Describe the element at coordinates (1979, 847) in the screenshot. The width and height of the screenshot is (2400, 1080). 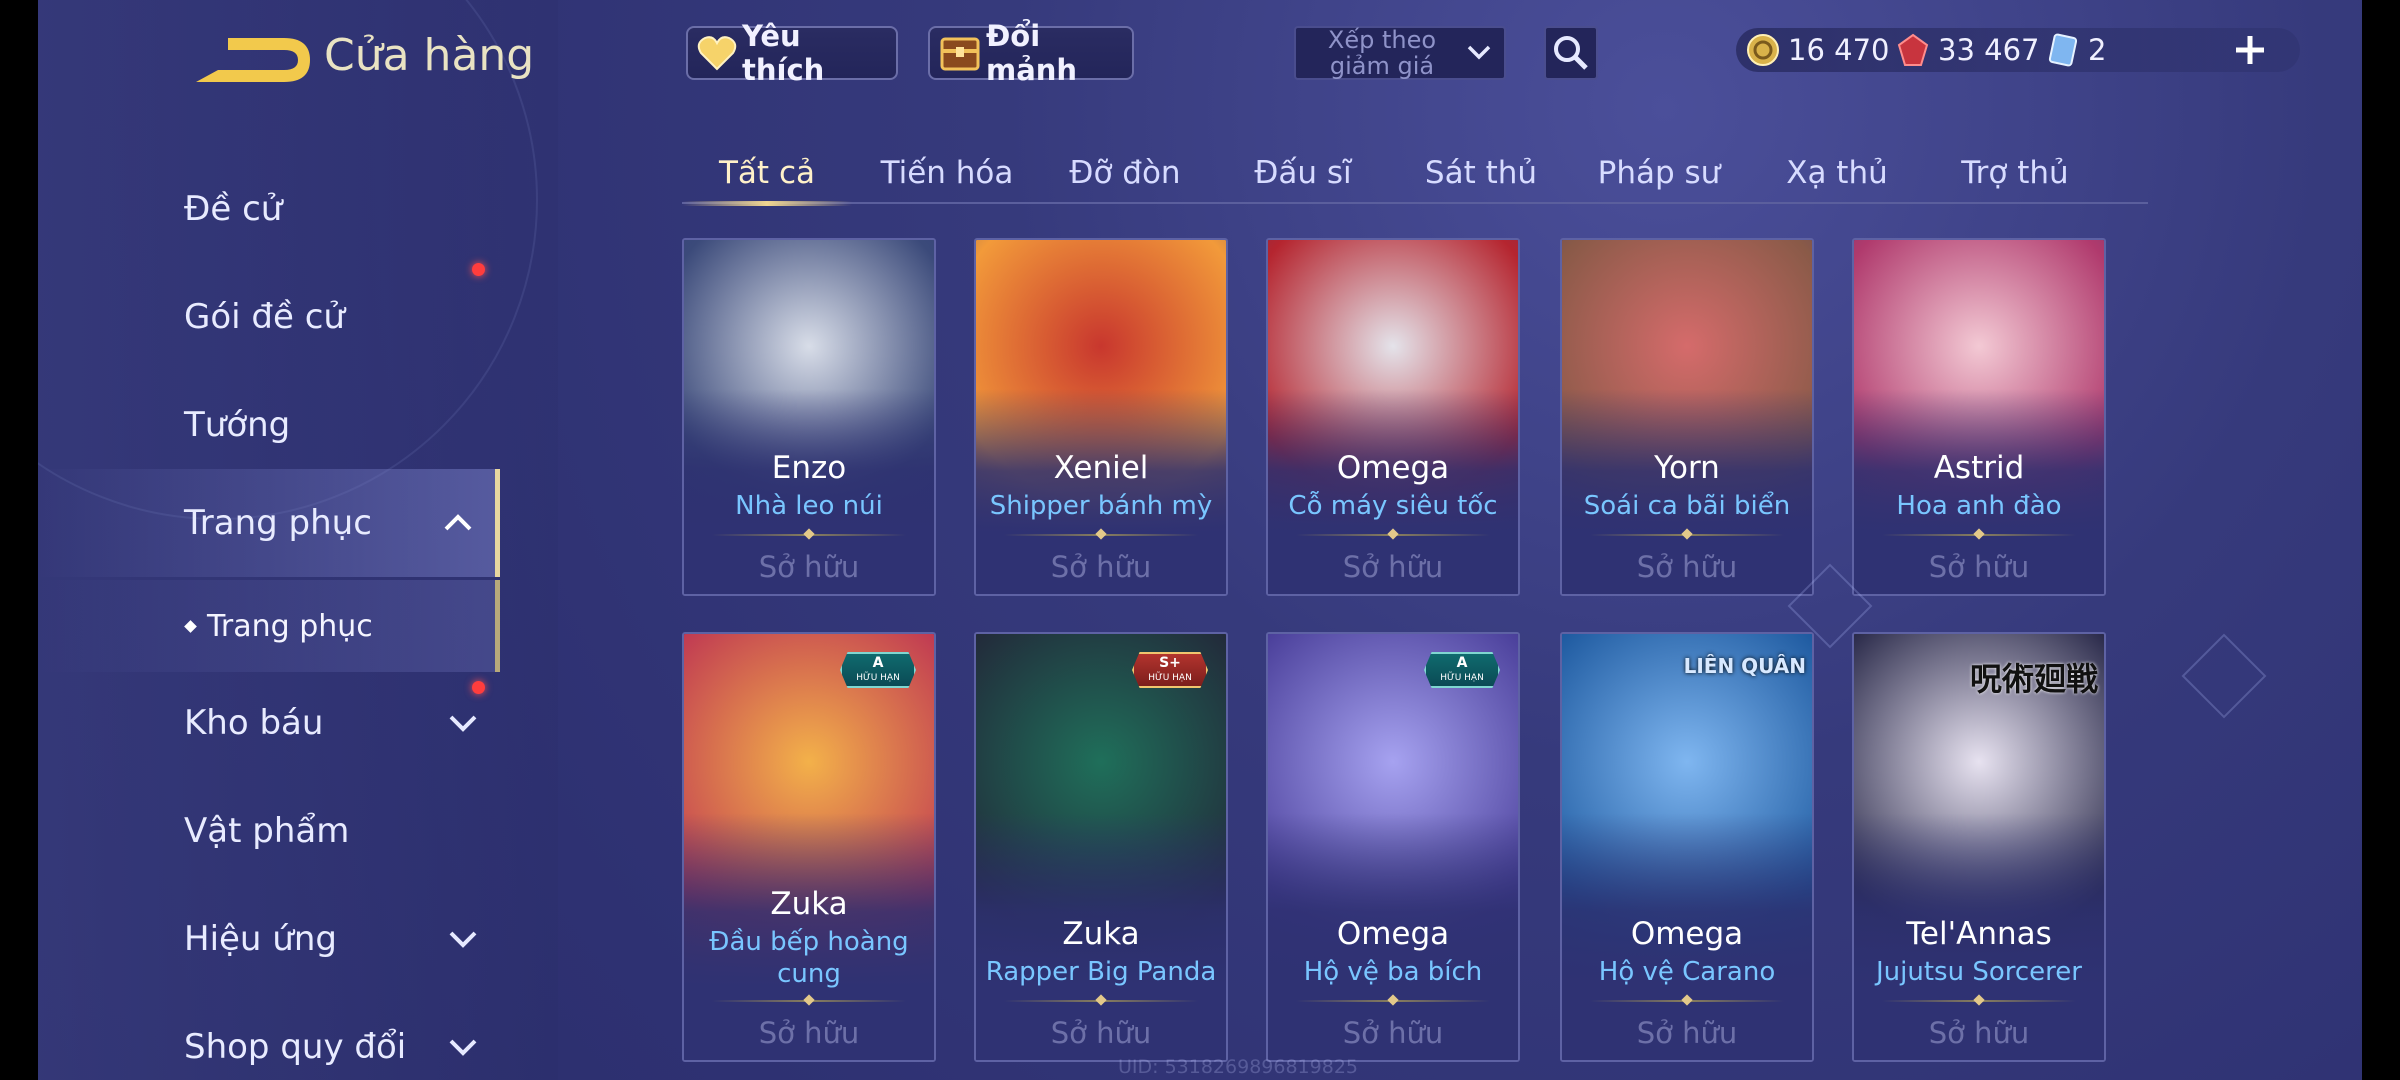
I see `skin-card: 呪術廻戦 Tel'Annas Jujutsu Sorcerer Sở hữu` at that location.